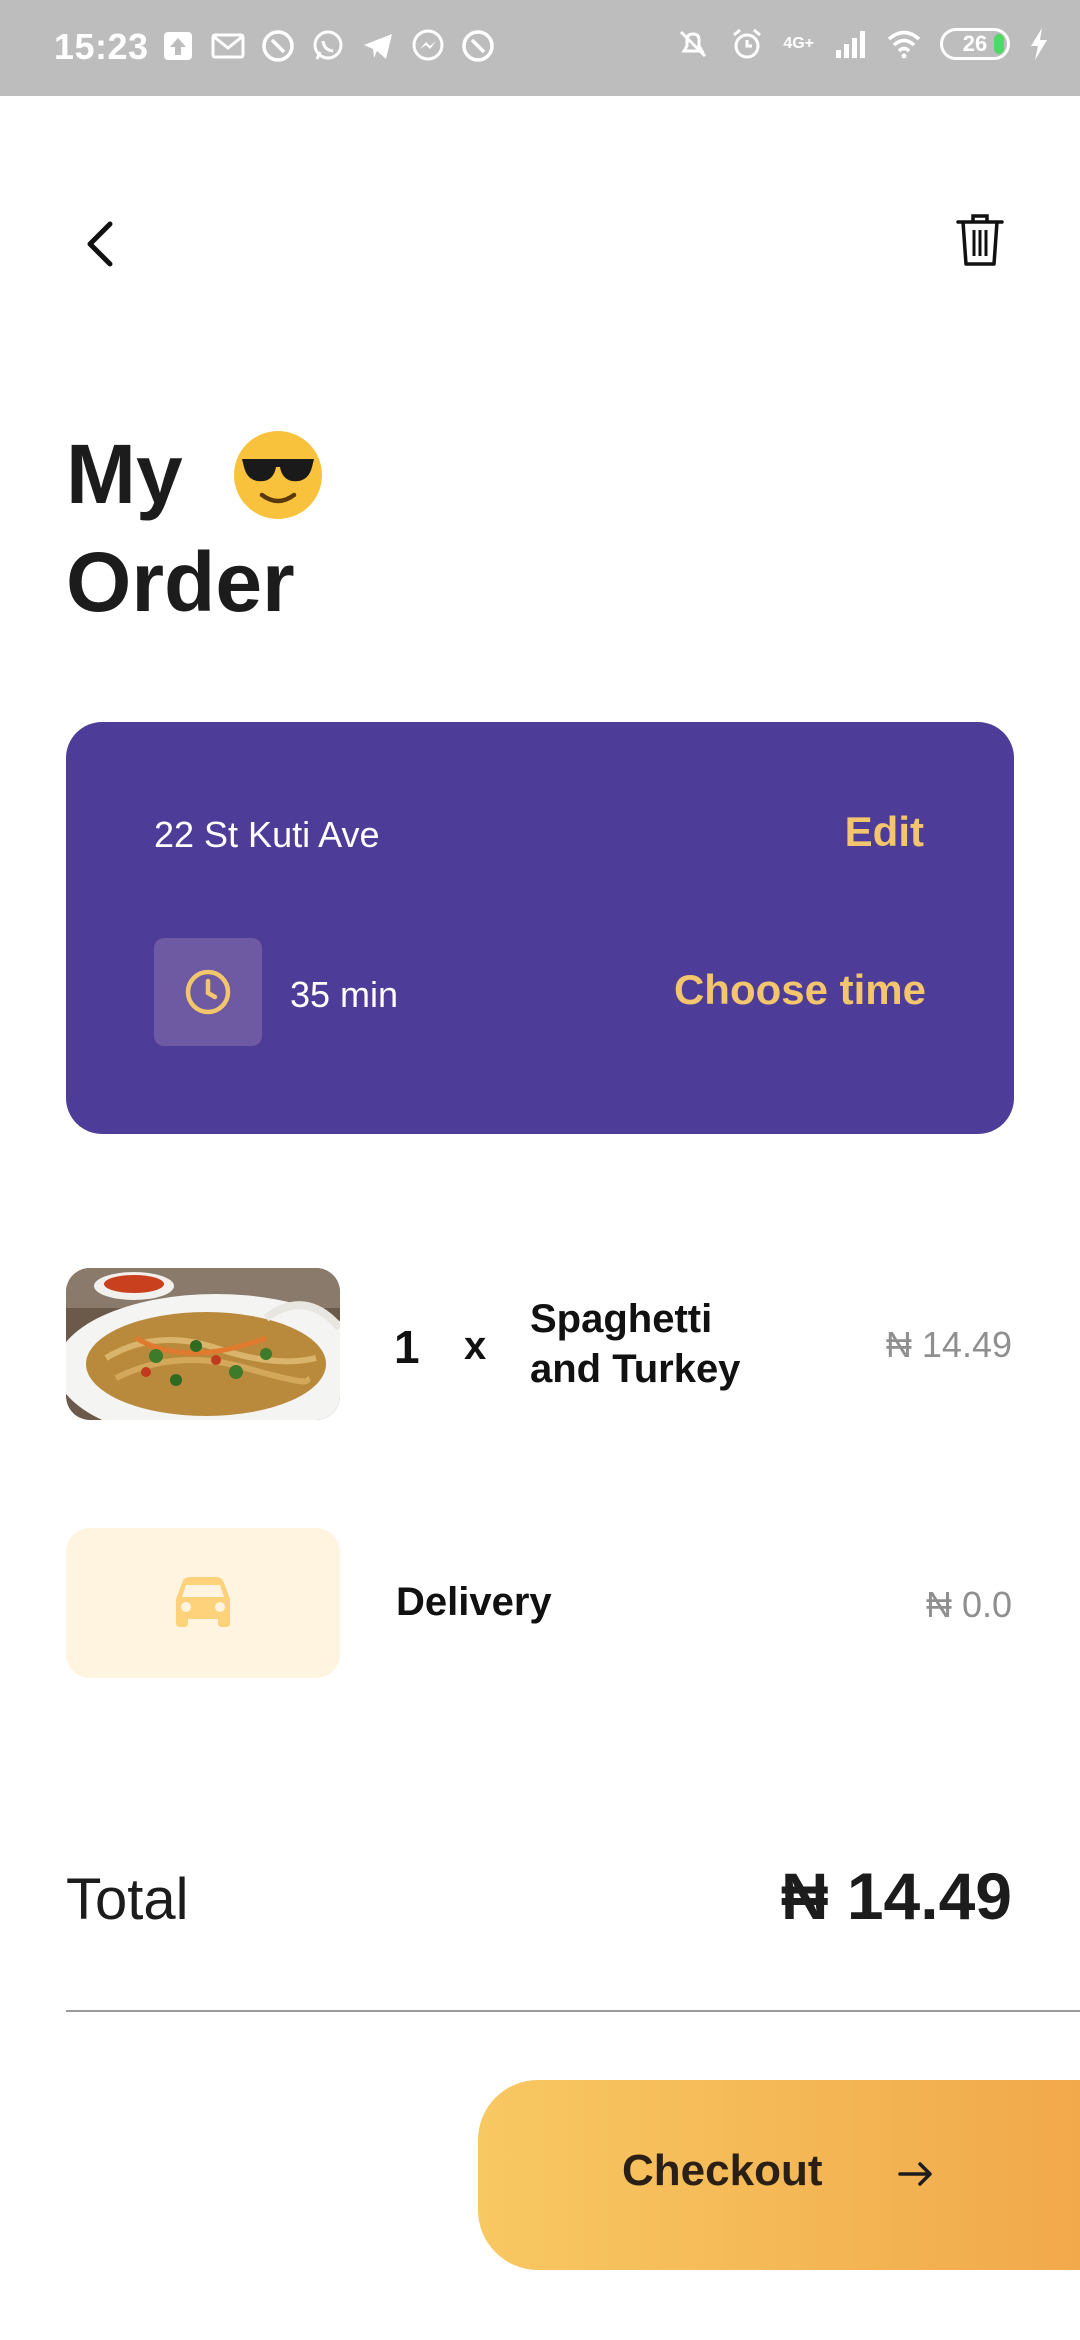  I want to click on time-icon-box, so click(208, 992).